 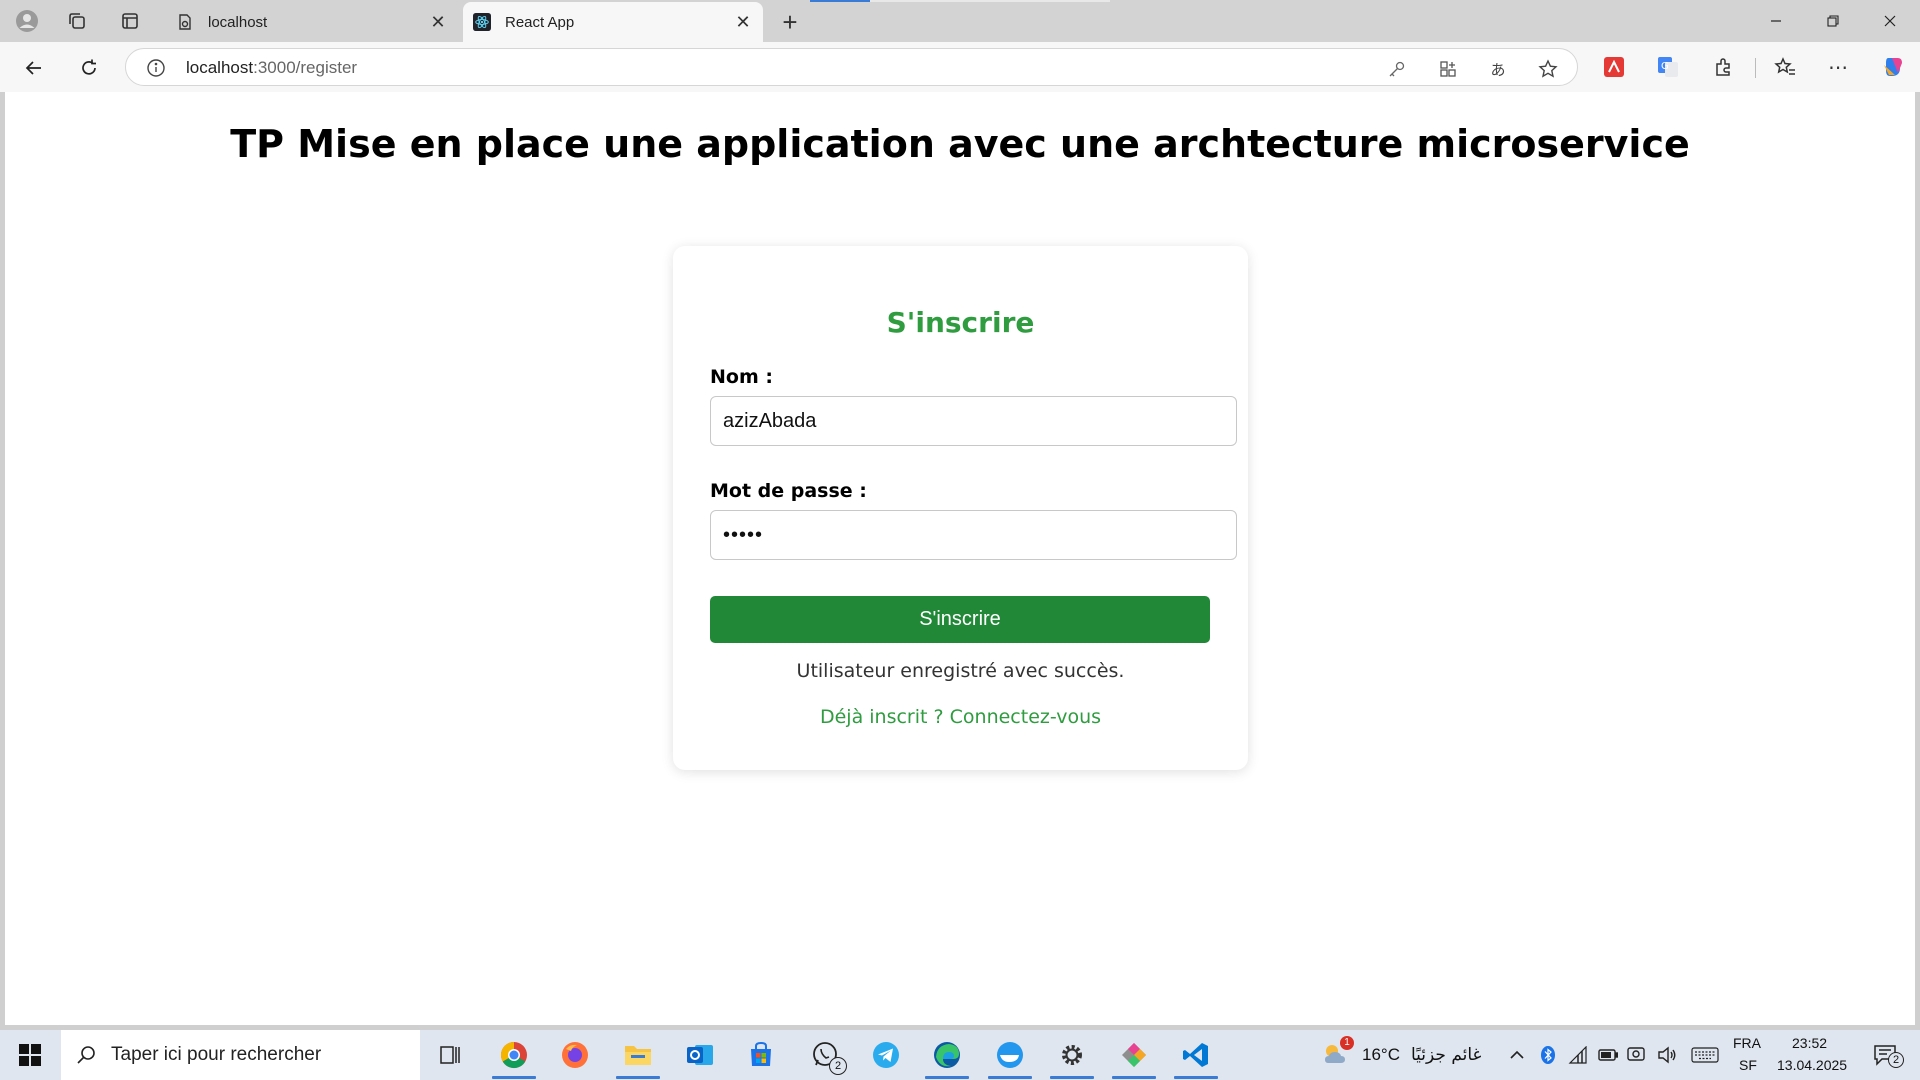 What do you see at coordinates (1896, 1060) in the screenshot?
I see `notification-count: 2` at bounding box center [1896, 1060].